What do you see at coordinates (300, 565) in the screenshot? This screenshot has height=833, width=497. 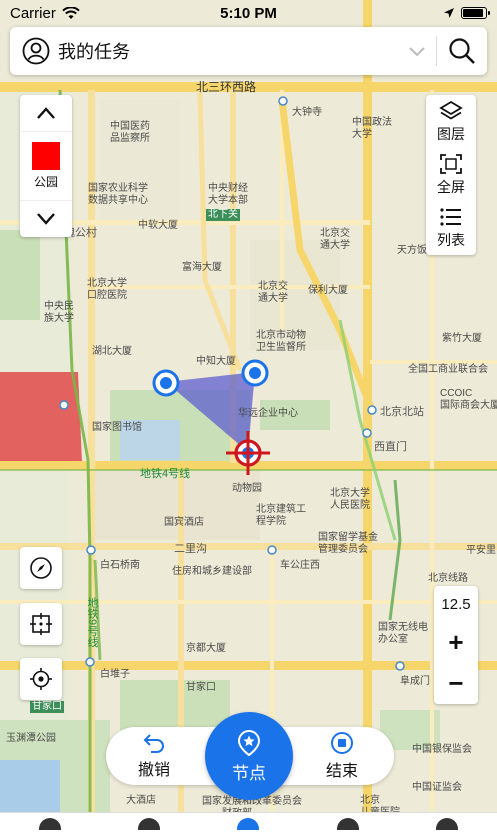 I see `station-label: 车公庄西` at bounding box center [300, 565].